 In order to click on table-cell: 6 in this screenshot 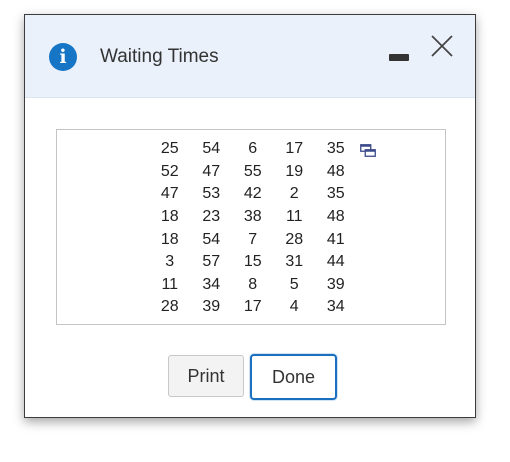, I will do `click(253, 149)`.